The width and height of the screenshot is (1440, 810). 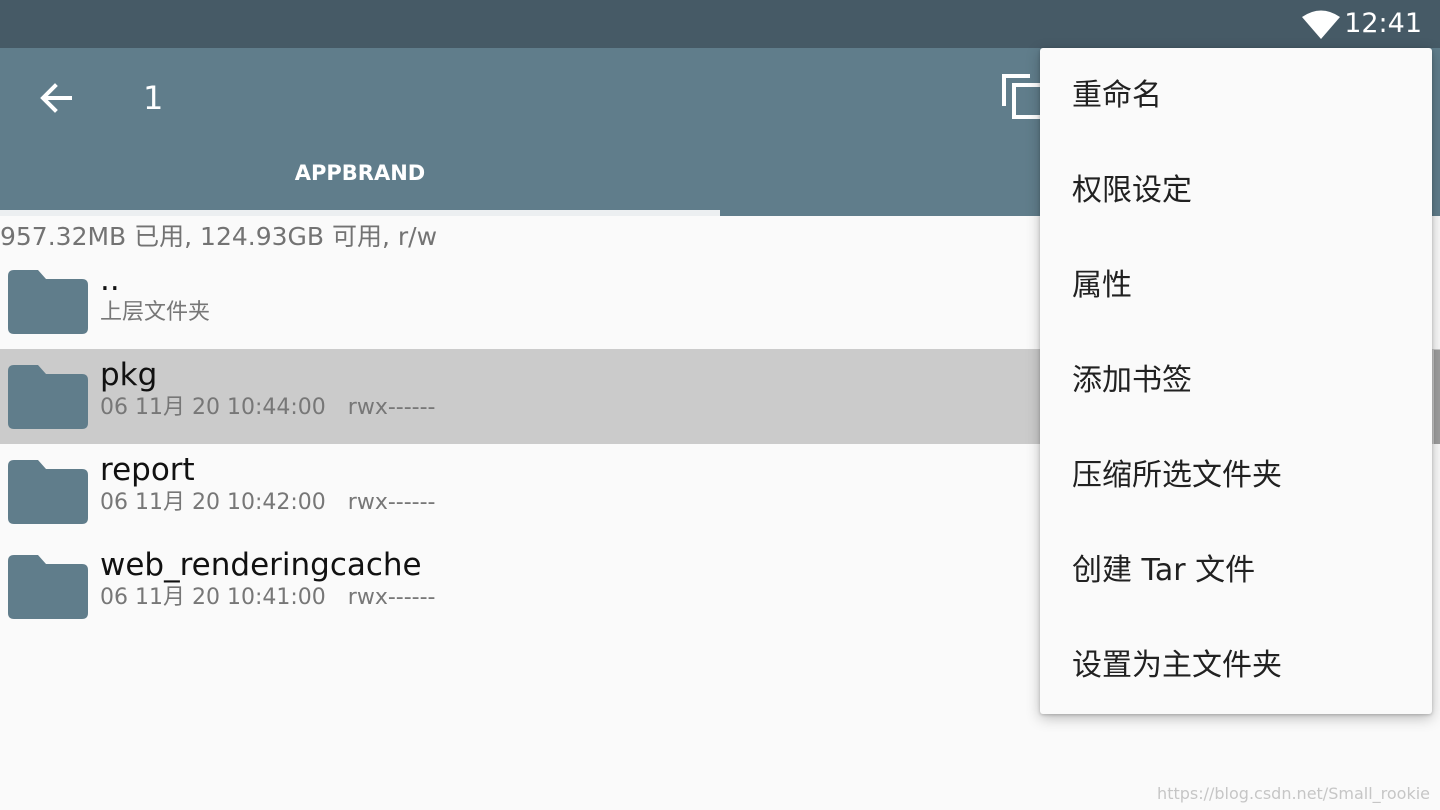 What do you see at coordinates (213, 502) in the screenshot?
I see `file-date: 06 11月 20 10:42:00` at bounding box center [213, 502].